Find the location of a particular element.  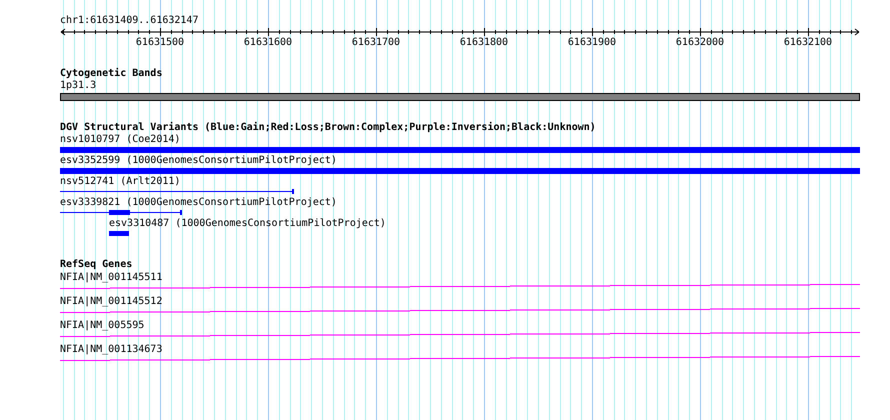

feature-label: nsv512741 (Arlt2011) is located at coordinates (120, 182).